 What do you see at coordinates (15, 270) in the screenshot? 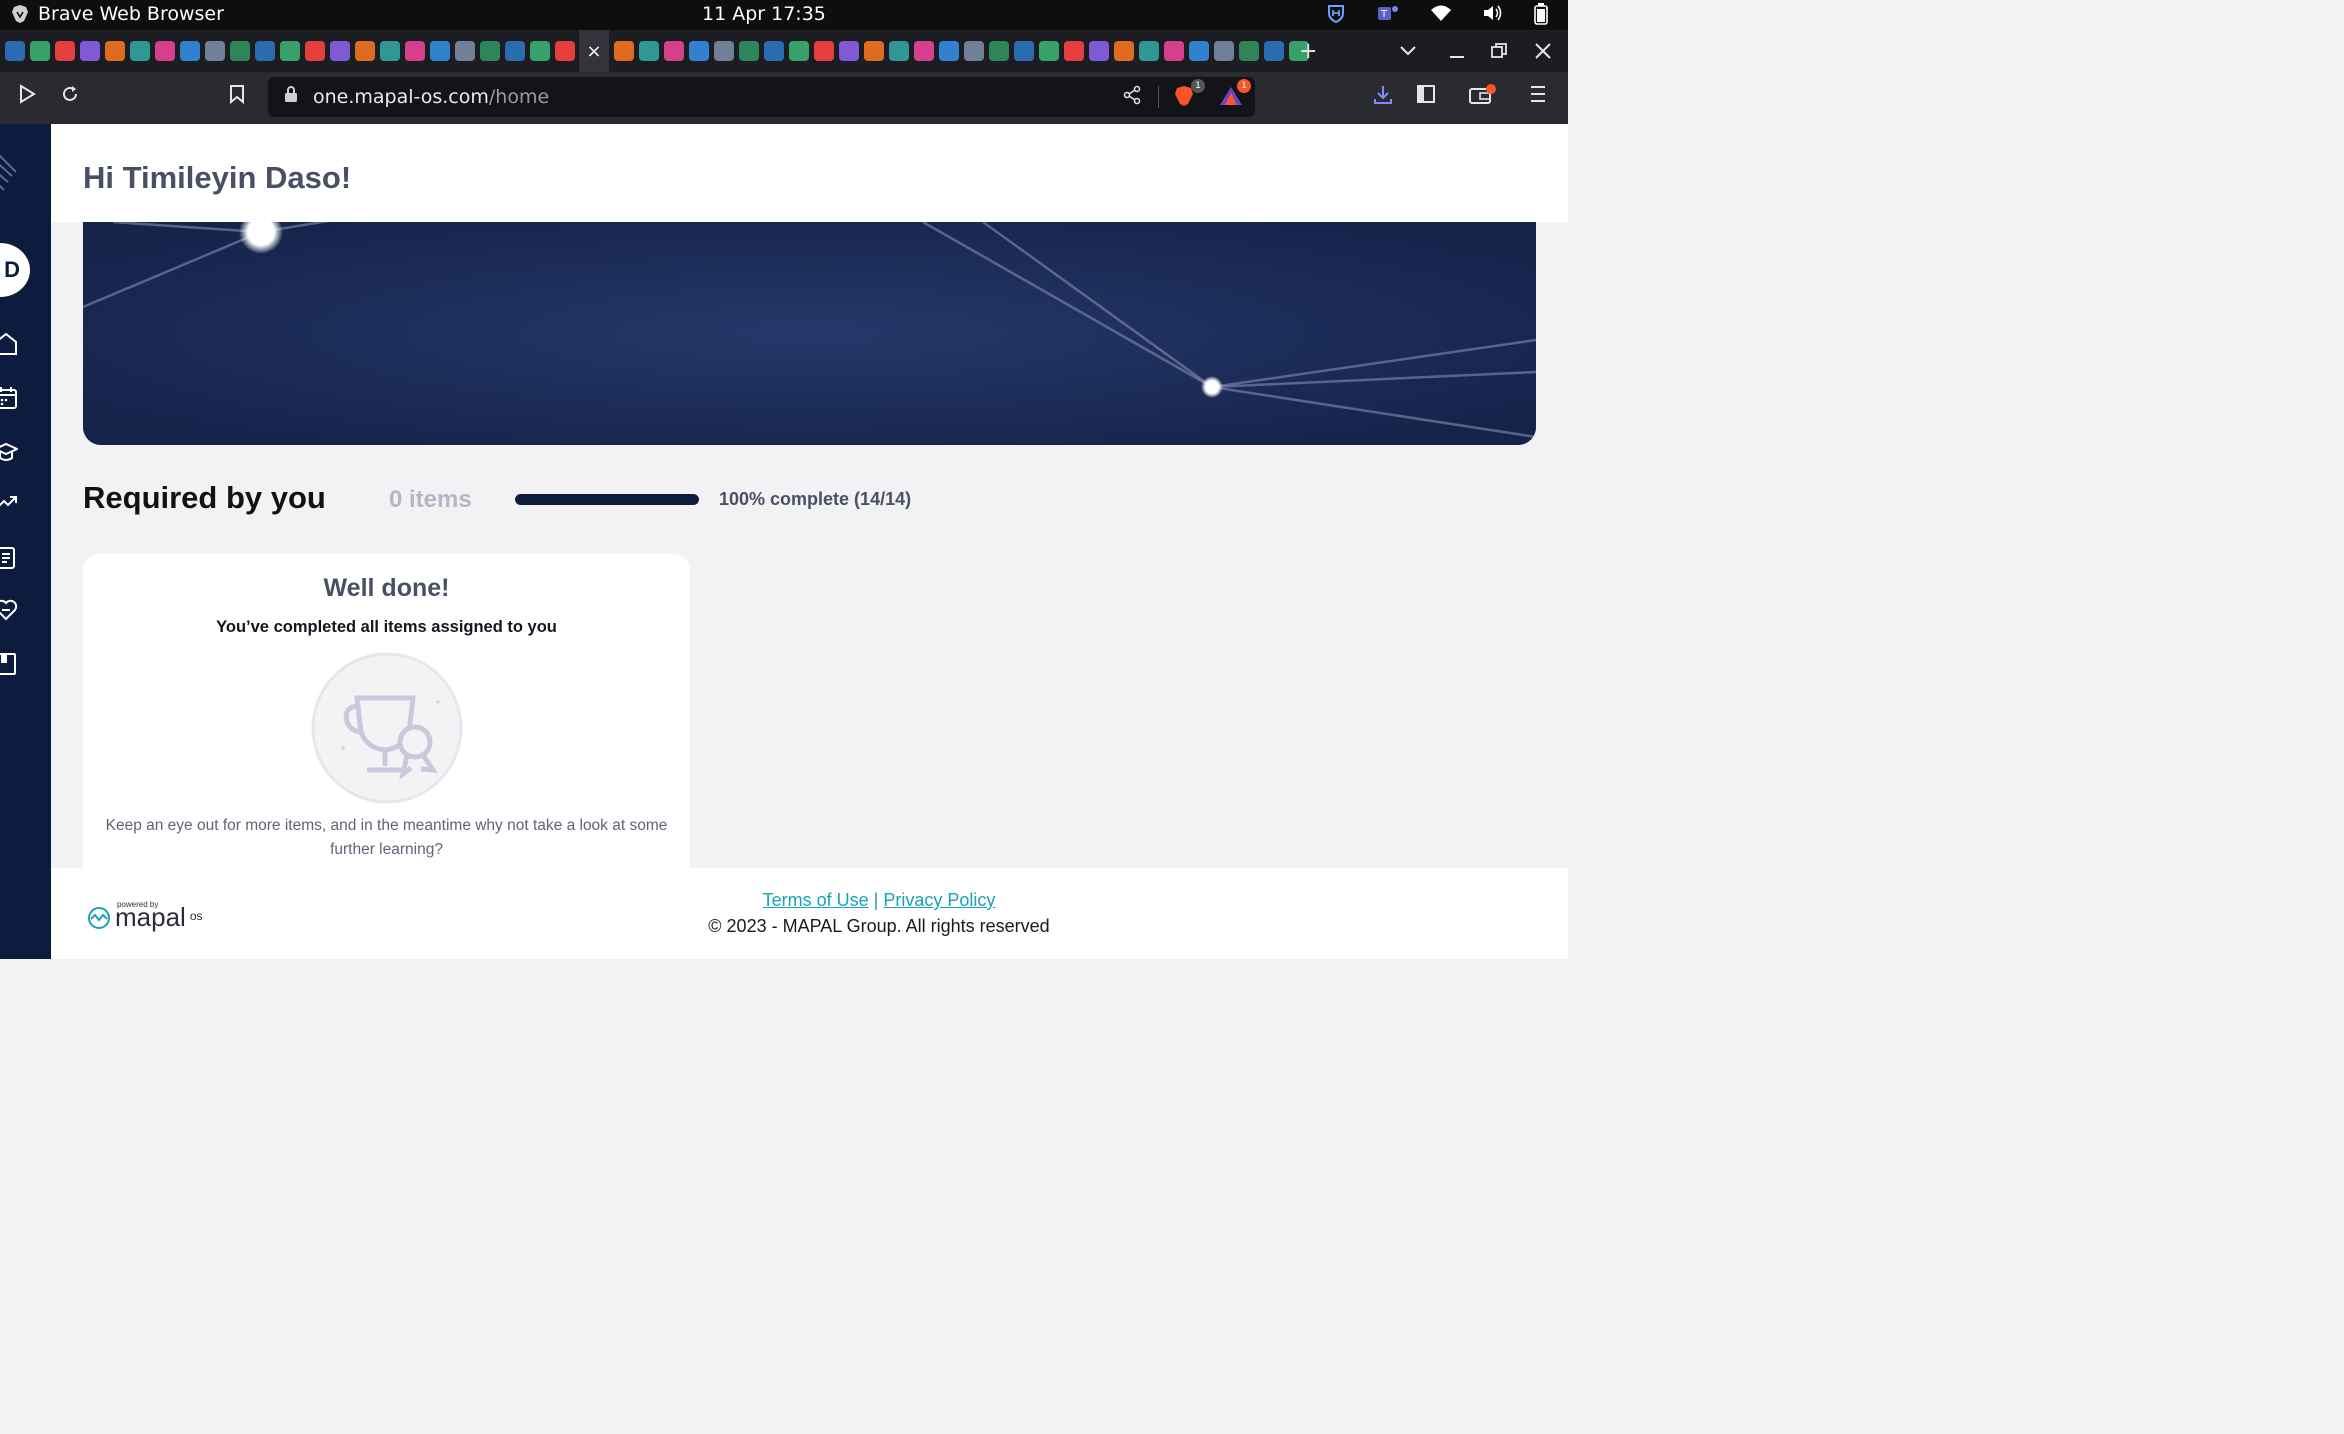
I see `user-avatar: D` at bounding box center [15, 270].